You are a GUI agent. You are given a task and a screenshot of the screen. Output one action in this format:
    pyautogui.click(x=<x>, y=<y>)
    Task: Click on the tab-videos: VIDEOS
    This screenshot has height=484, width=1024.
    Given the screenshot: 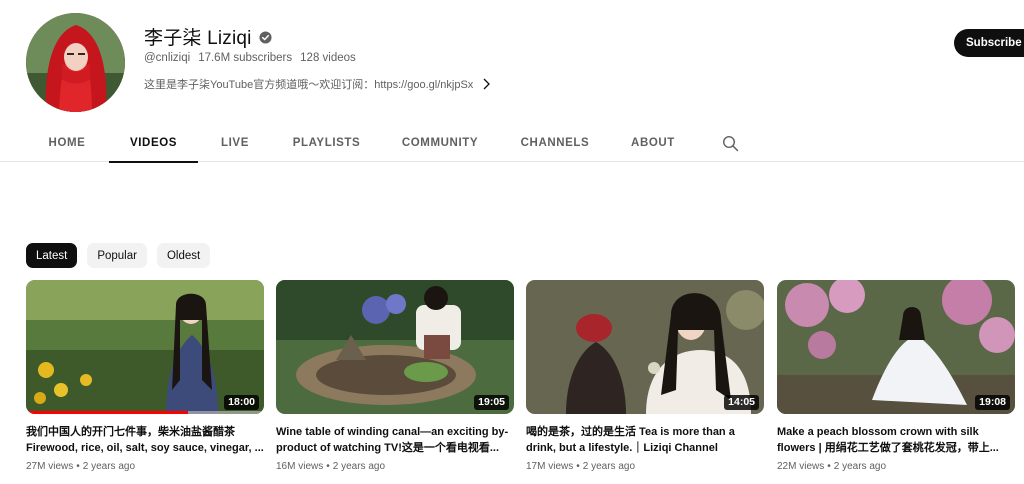 What is the action you would take?
    pyautogui.click(x=153, y=143)
    